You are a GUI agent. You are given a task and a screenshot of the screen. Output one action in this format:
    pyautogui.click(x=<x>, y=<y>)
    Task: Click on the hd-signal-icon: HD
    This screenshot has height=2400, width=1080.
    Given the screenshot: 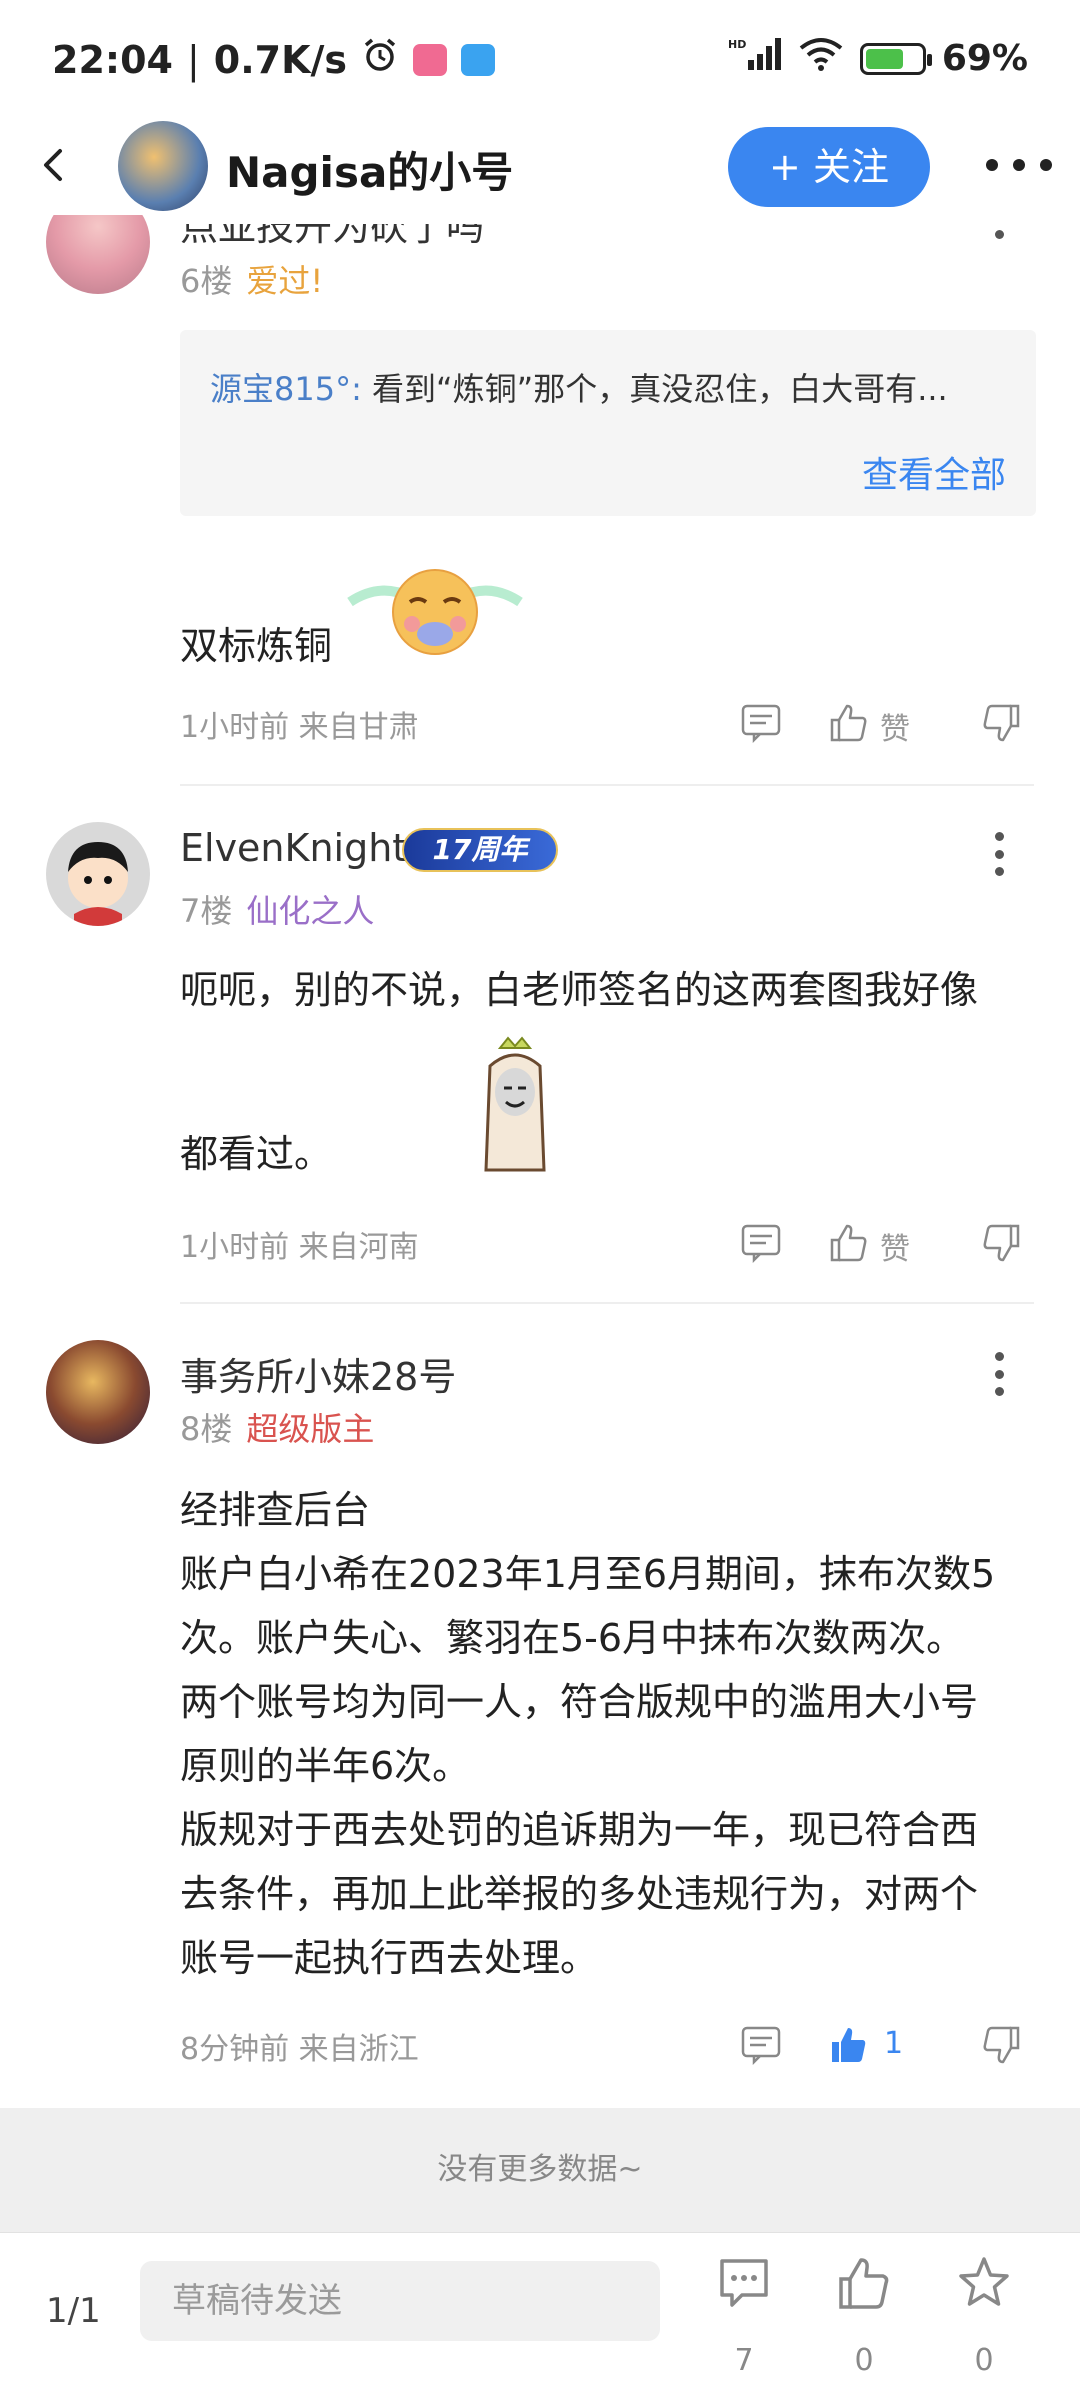 What is the action you would take?
    pyautogui.click(x=755, y=58)
    